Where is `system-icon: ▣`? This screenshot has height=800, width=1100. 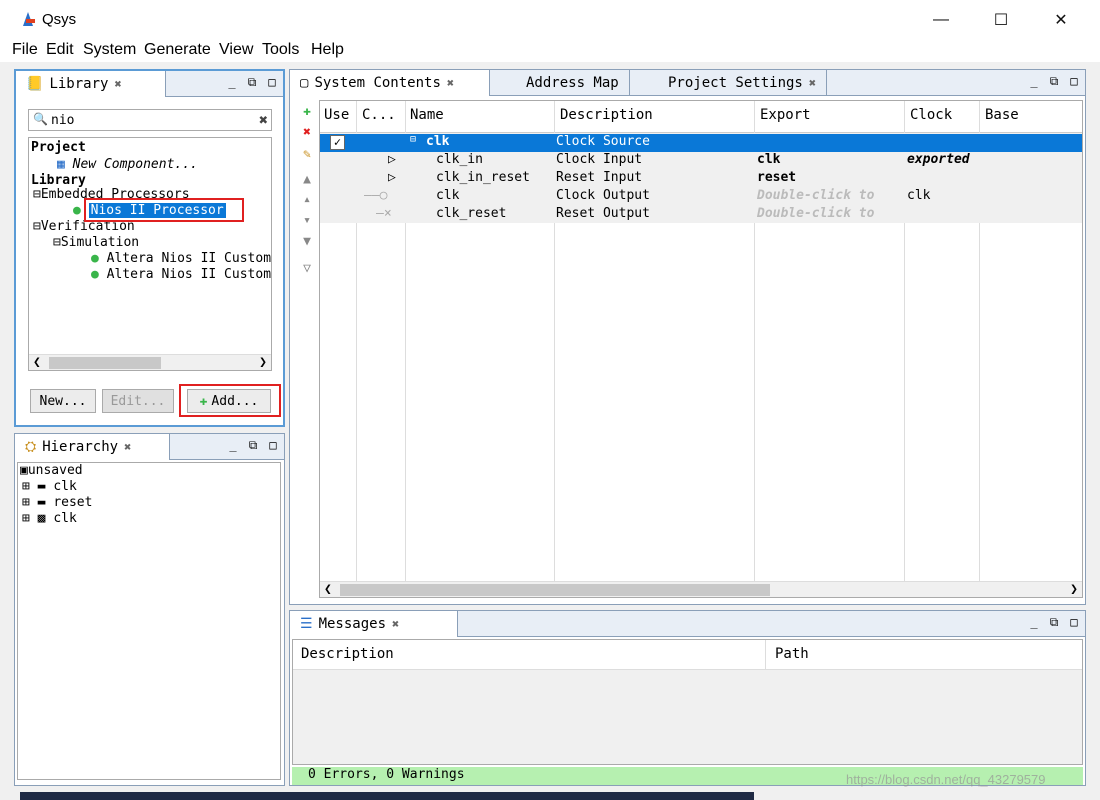 system-icon: ▣ is located at coordinates (24, 470).